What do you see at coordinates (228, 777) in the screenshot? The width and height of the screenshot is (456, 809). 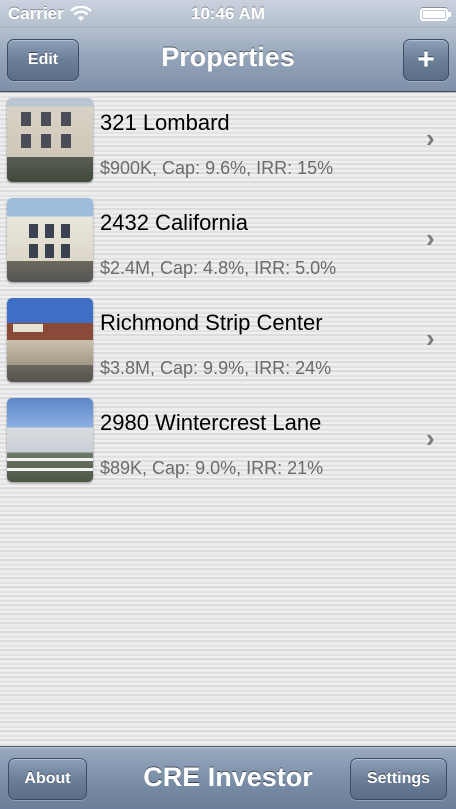 I see `bottom-toolbar: About CRE Investor Settings` at bounding box center [228, 777].